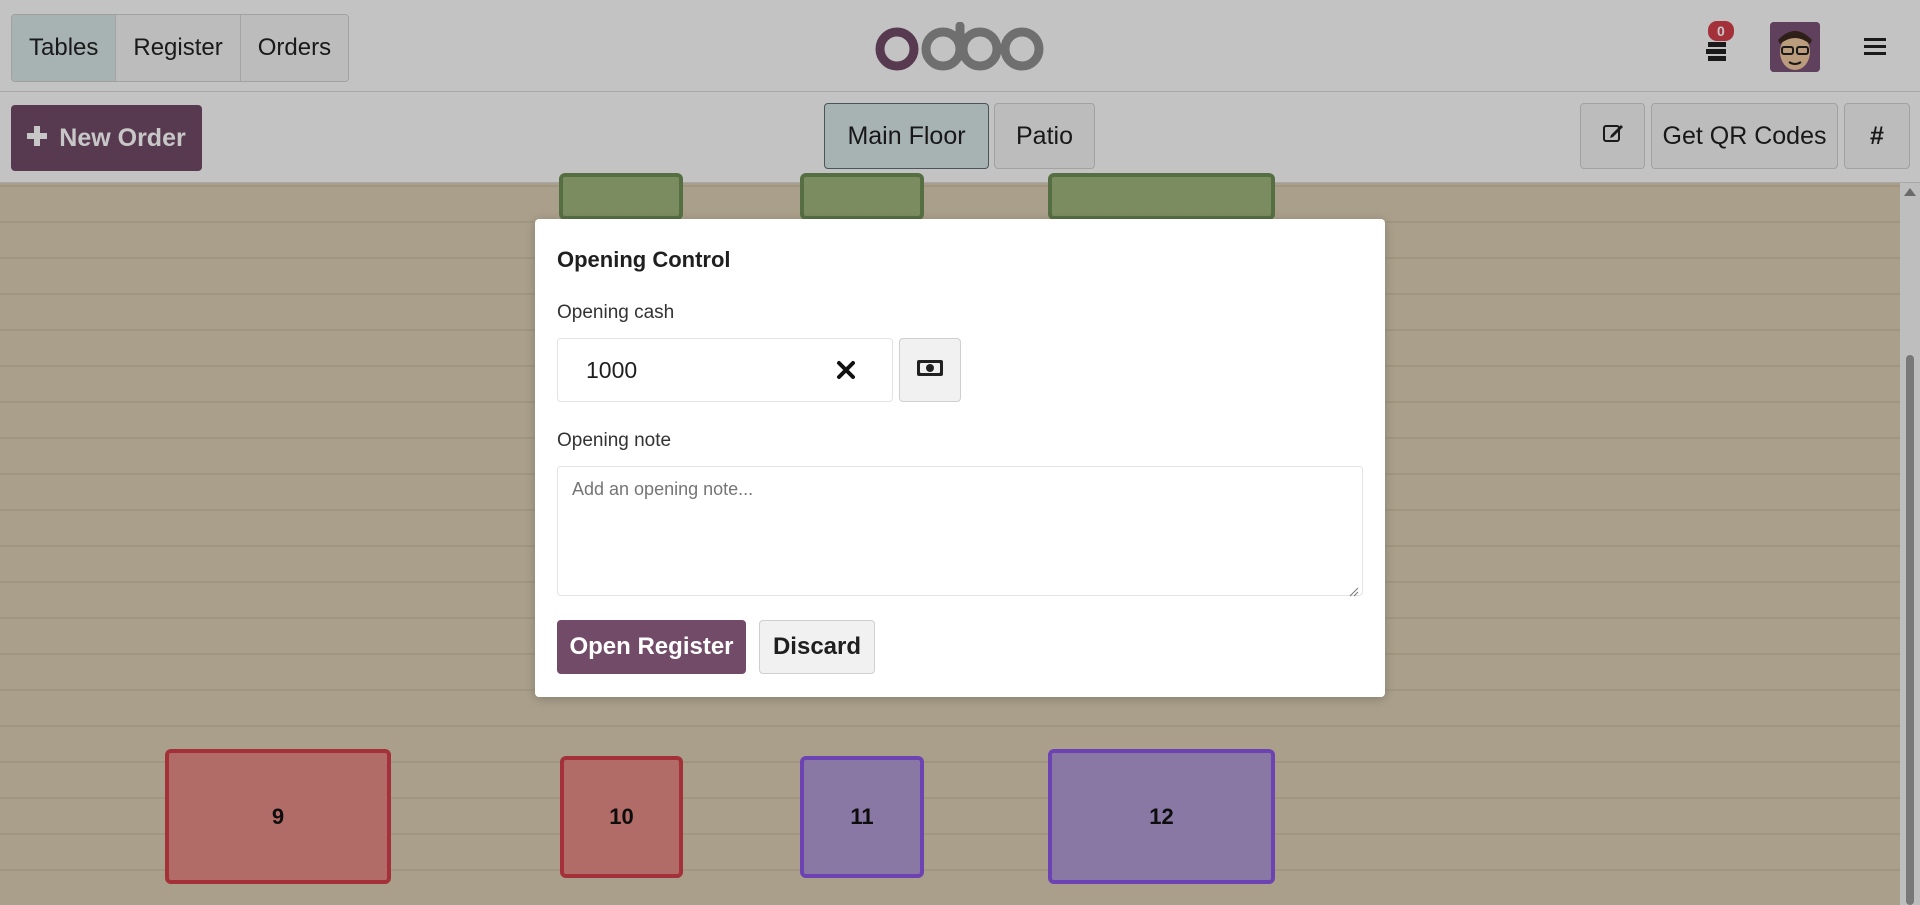 This screenshot has width=1920, height=905. I want to click on dialog-title: Opening Control, so click(644, 259).